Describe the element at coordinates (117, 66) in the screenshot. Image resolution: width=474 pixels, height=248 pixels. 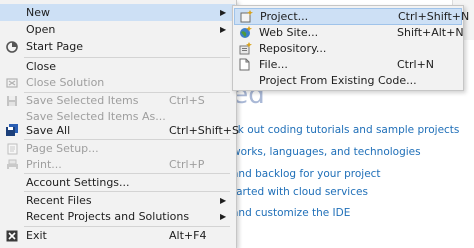
I see `menu-item-close: Close` at that location.